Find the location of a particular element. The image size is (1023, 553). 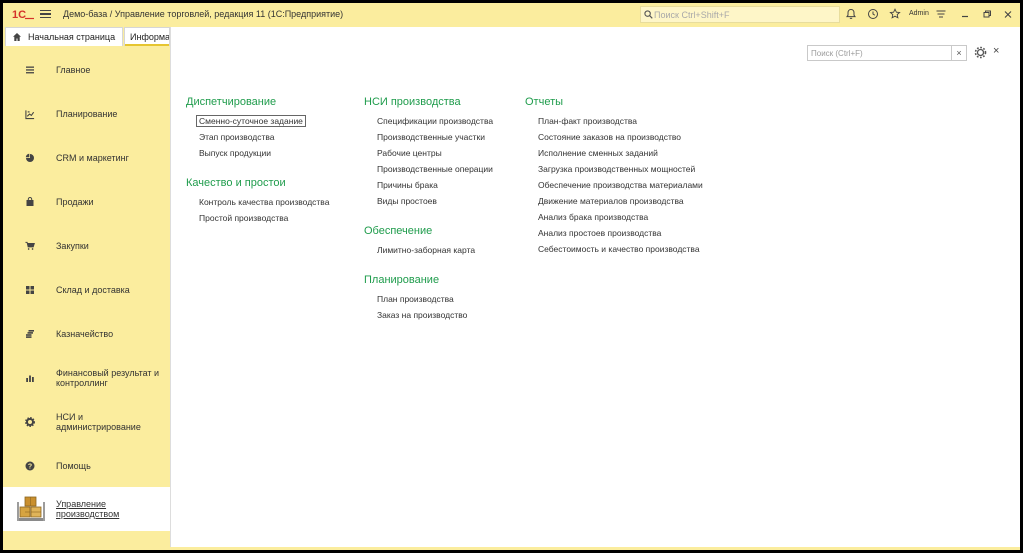

nav-link: Исполнение сменных заданий is located at coordinates (614, 153).